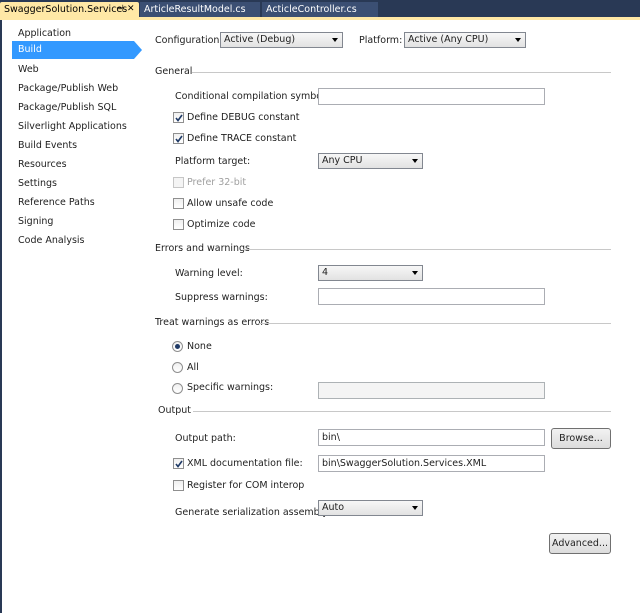  I want to click on sidebar-item-label: Silverlight Applications, so click(72, 126).